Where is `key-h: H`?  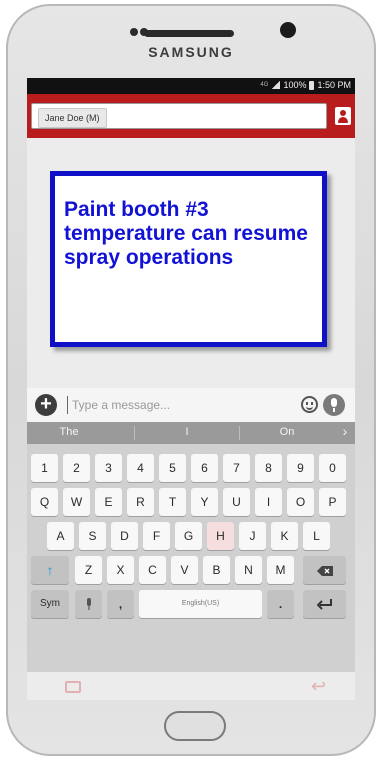
key-h: H is located at coordinates (220, 536).